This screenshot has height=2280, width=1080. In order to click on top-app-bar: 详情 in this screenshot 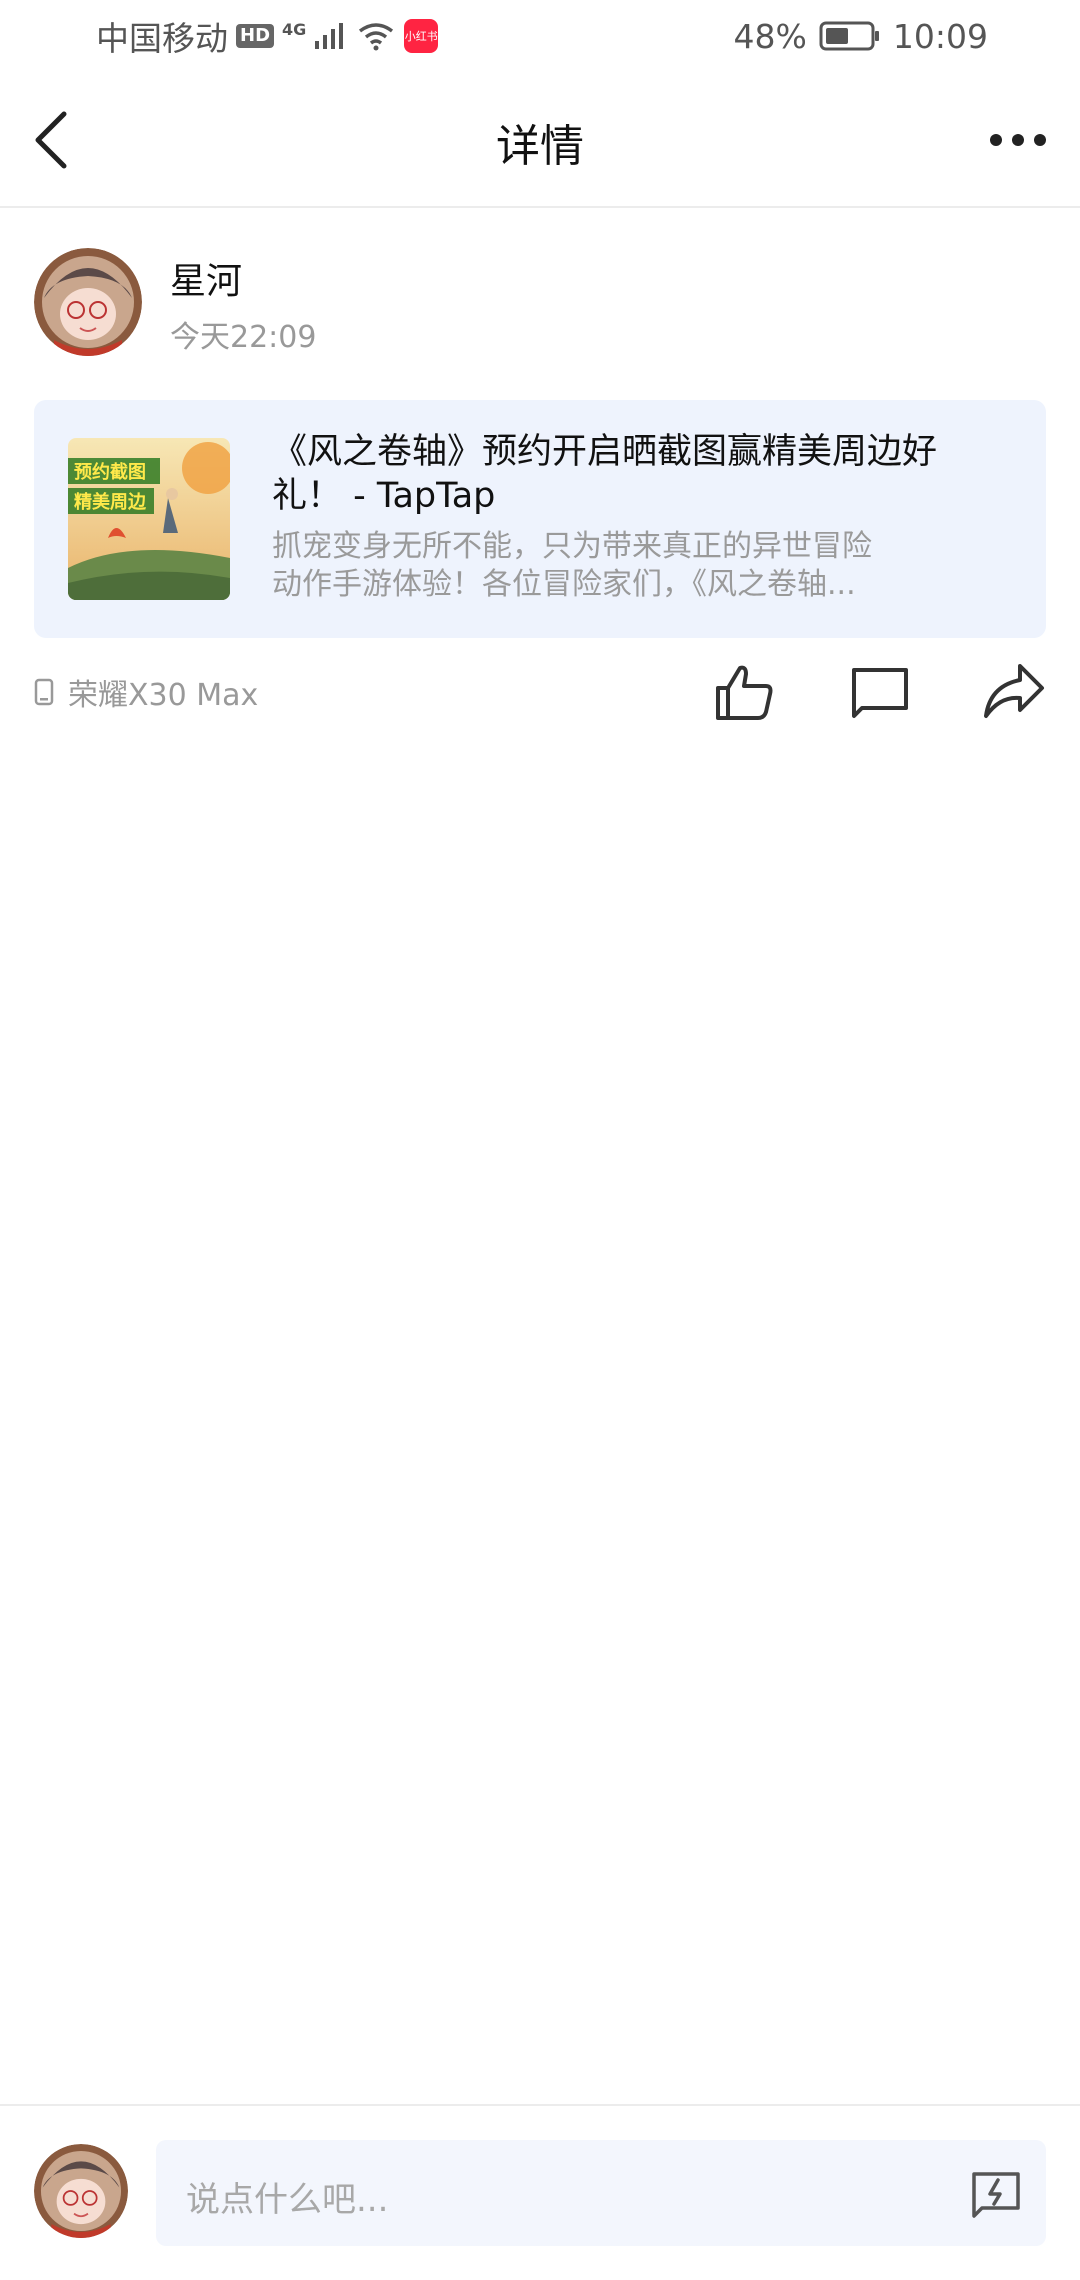, I will do `click(540, 140)`.